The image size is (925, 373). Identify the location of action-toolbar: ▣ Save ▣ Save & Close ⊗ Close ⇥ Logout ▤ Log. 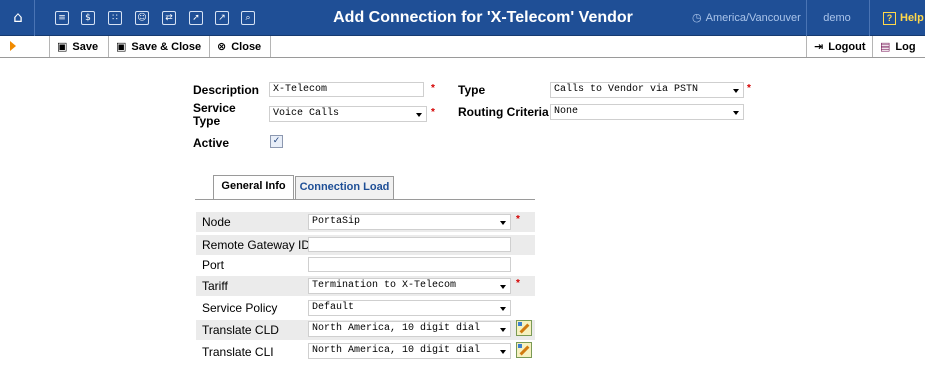
(462, 47).